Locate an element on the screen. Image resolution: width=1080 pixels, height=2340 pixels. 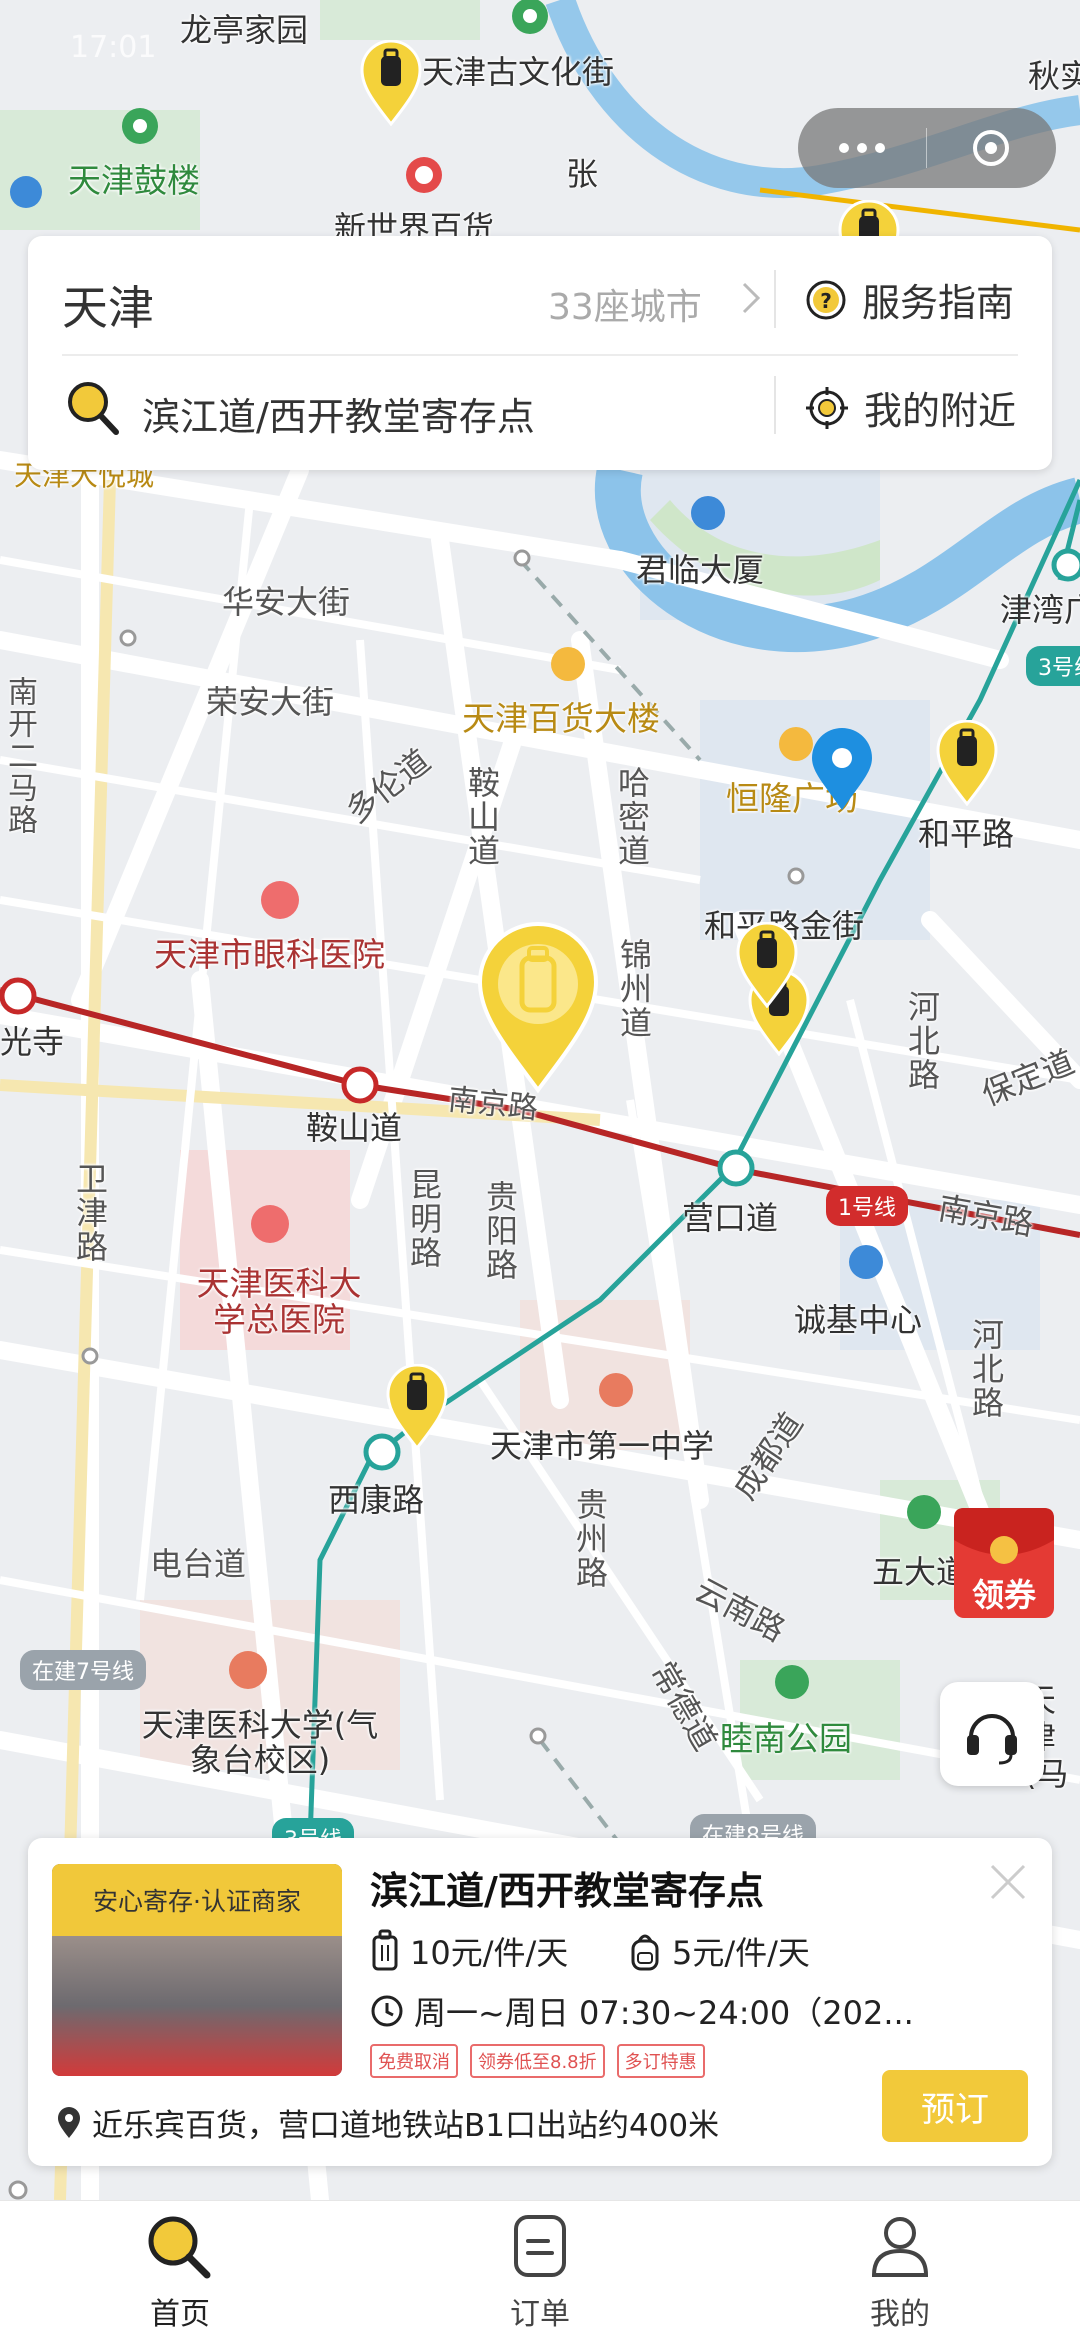
map-label-munan: 睦南公园 is located at coordinates (786, 1738).